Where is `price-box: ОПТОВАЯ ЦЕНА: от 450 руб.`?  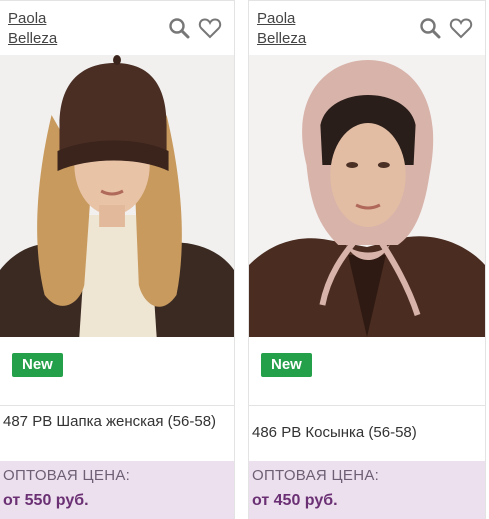 price-box: ОПТОВАЯ ЦЕНА: от 450 руб. is located at coordinates (367, 490).